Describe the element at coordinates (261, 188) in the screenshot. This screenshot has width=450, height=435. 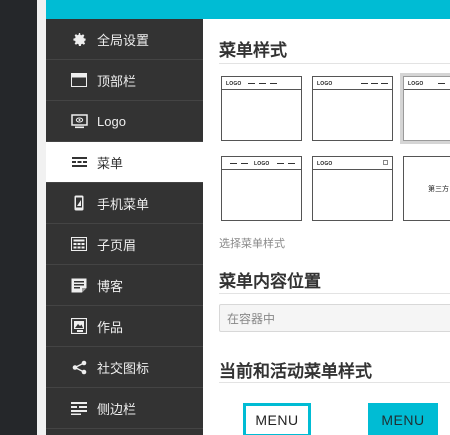
I see `menu-style-option-4: LOGO` at that location.